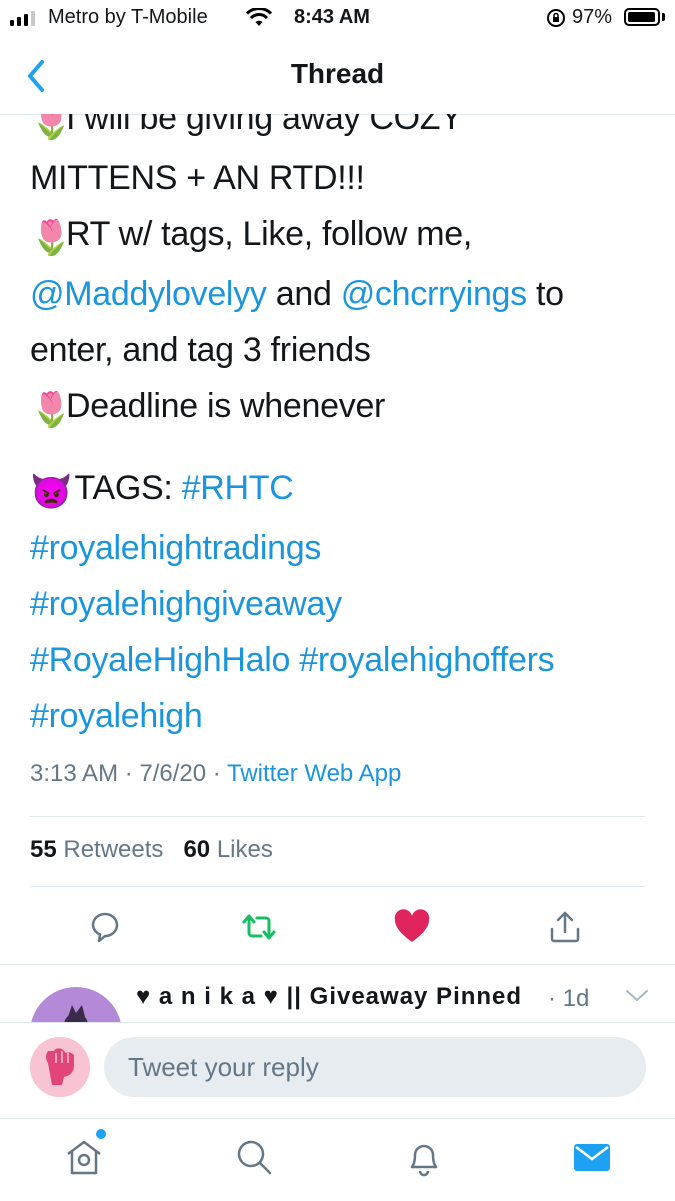 This screenshot has width=675, height=1201. Describe the element at coordinates (22, 18) in the screenshot. I see `signal-strength-icon` at that location.